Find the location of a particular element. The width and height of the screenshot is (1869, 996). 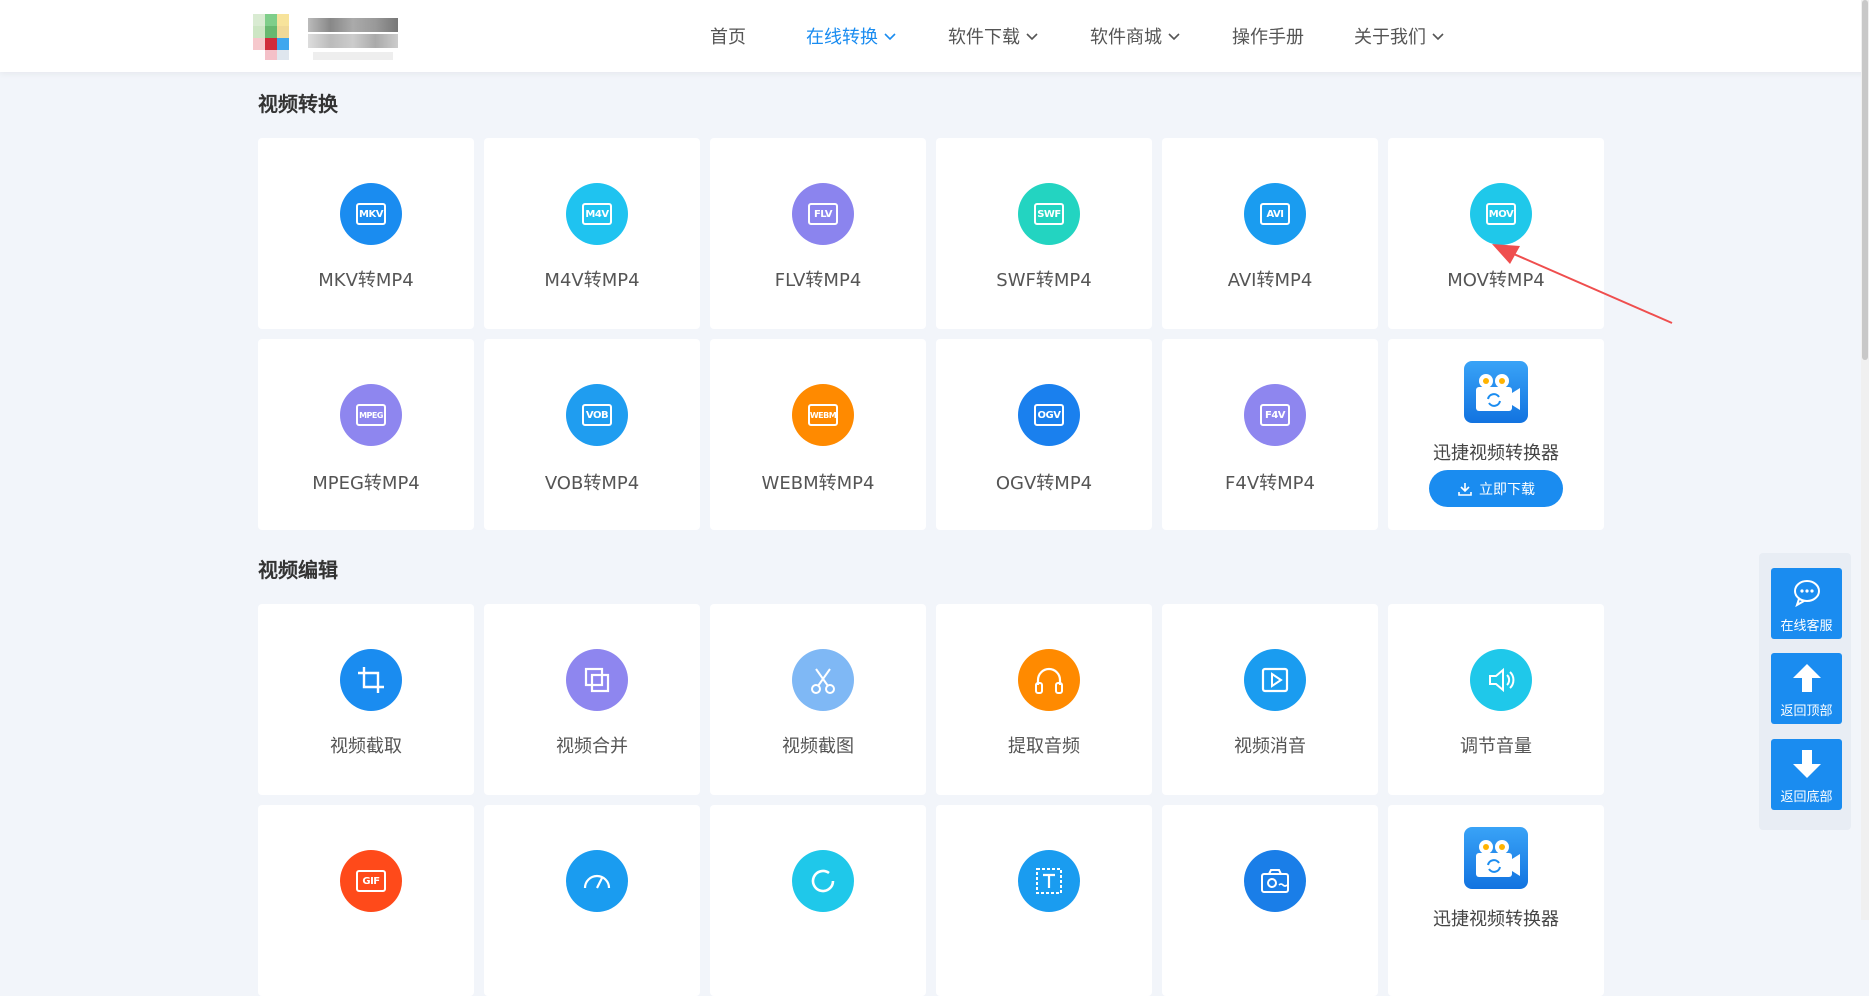

scissors-icon is located at coordinates (823, 680).